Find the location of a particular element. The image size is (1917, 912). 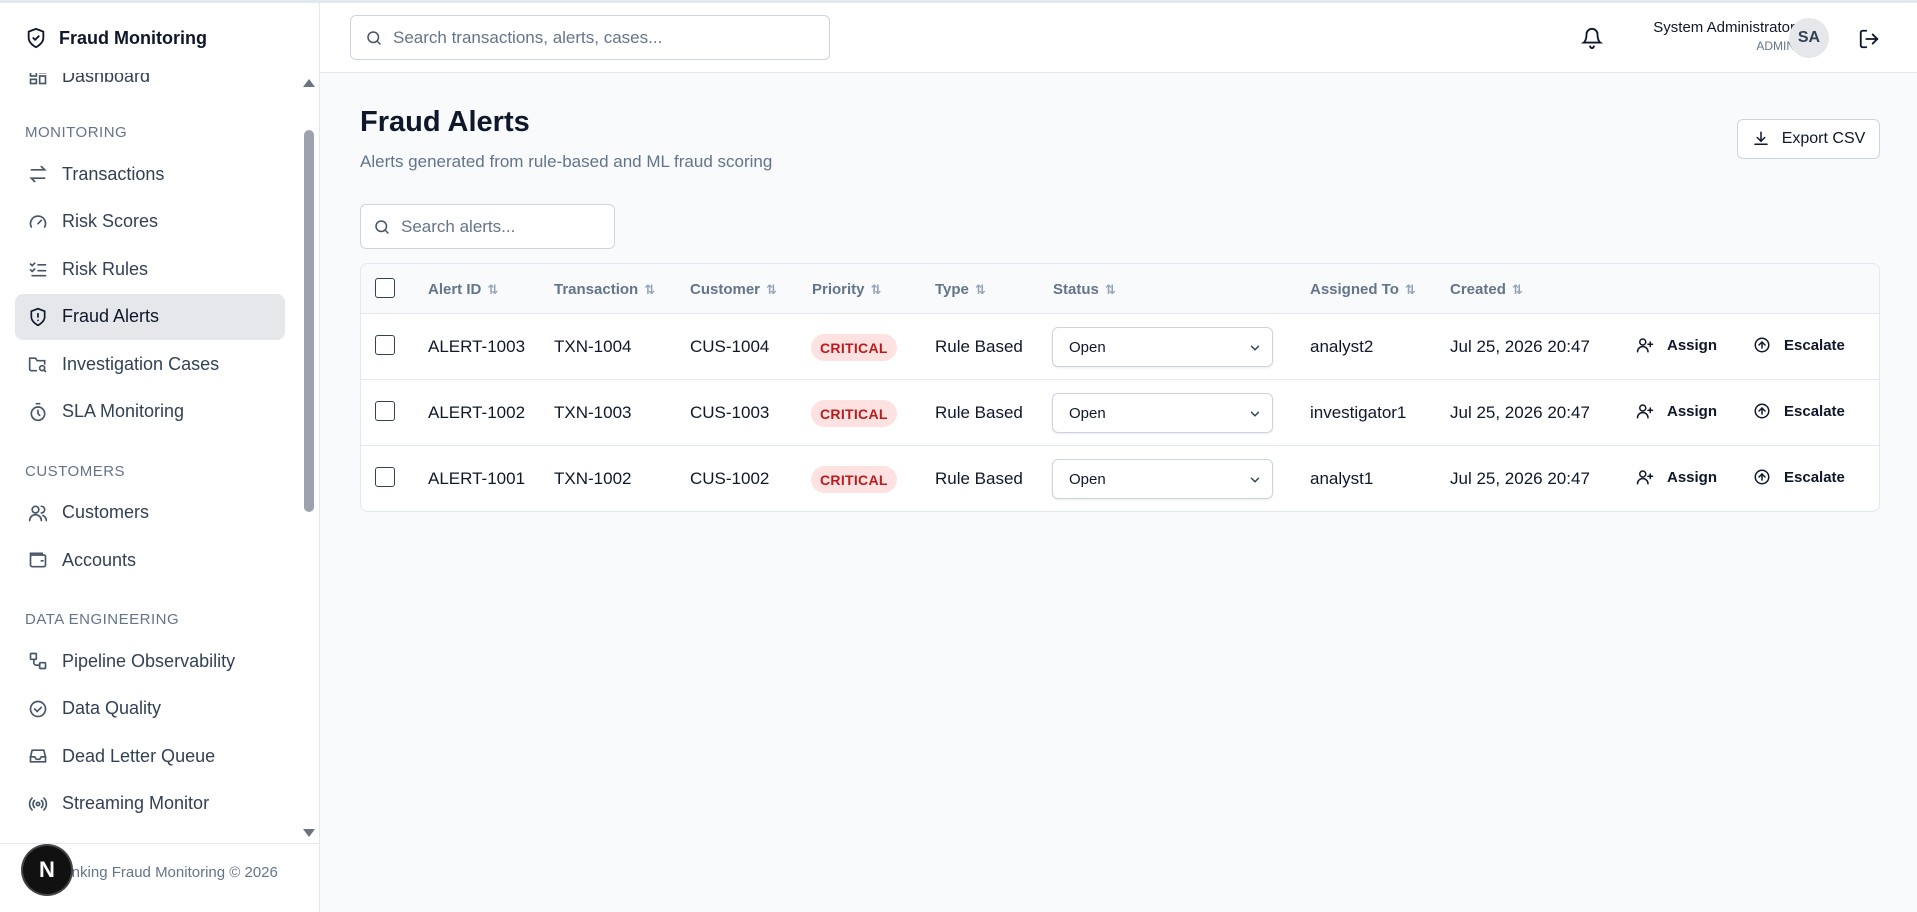

sidebar-item-dashboard: Dashboard is located at coordinates (150, 86).